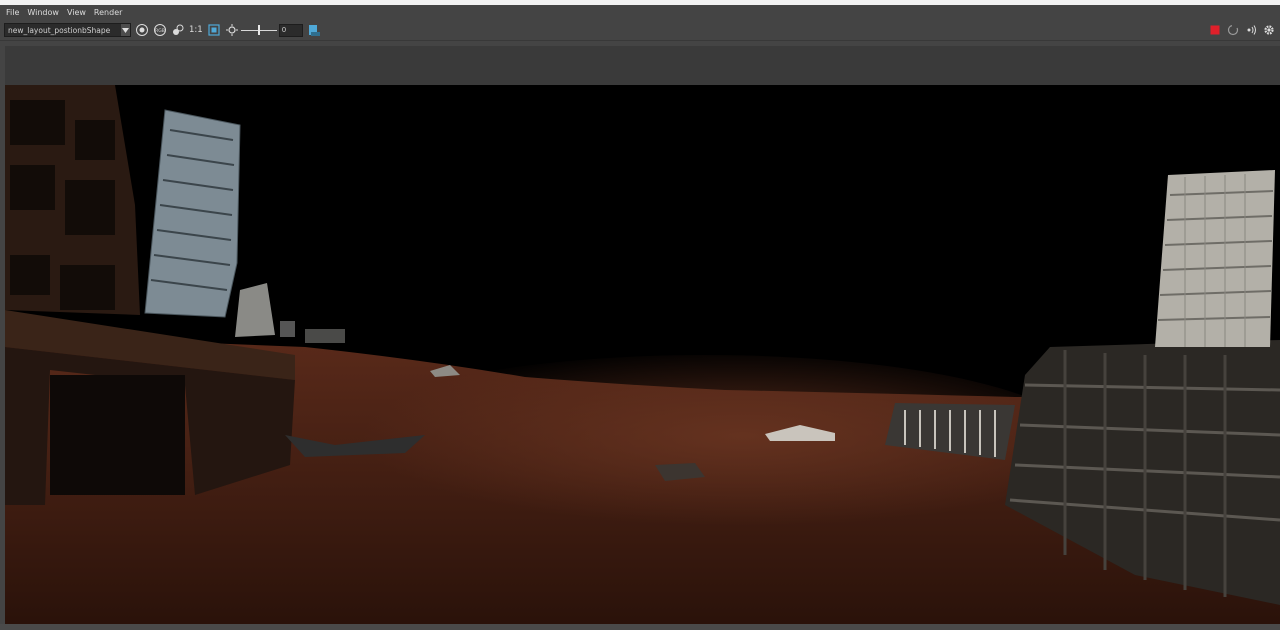  I want to click on camera-dropdown-value: new_layout_postionbShape, so click(59, 30).